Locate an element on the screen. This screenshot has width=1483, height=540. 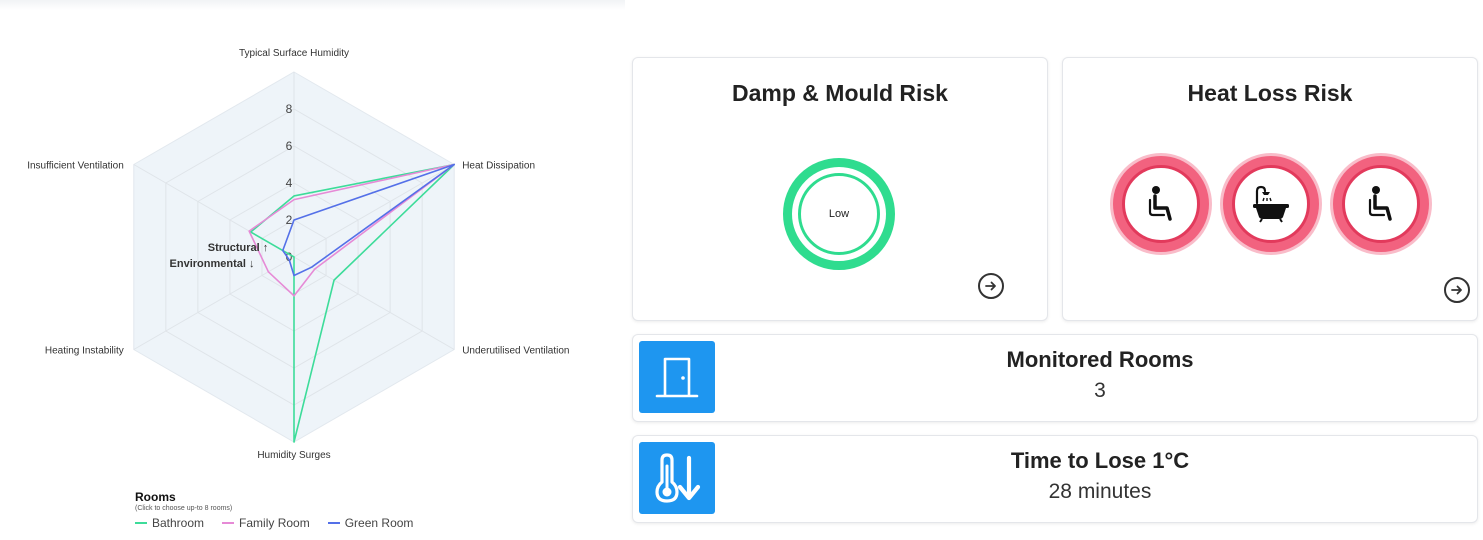
heat-loss-card: Heat Loss Risk is located at coordinates (1270, 189).